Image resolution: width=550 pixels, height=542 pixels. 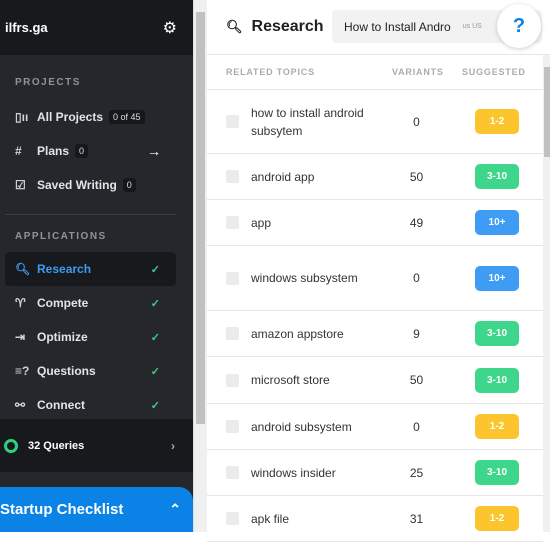 I want to click on gear-icon: ⚙, so click(x=170, y=28).